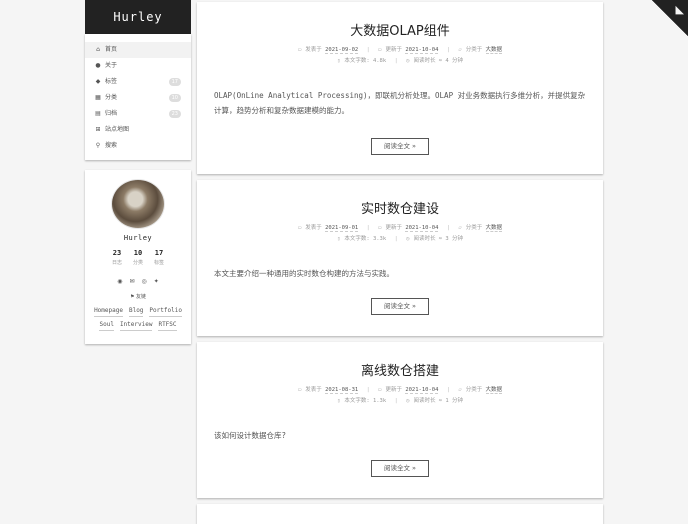  I want to click on menu-item-label: 关于, so click(111, 65).